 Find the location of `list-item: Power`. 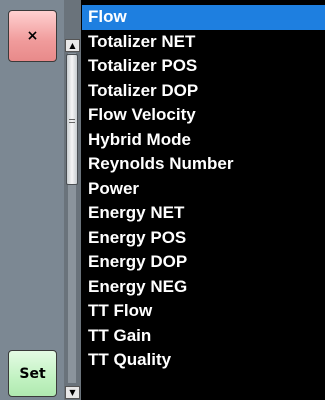

list-item: Power is located at coordinates (203, 189).